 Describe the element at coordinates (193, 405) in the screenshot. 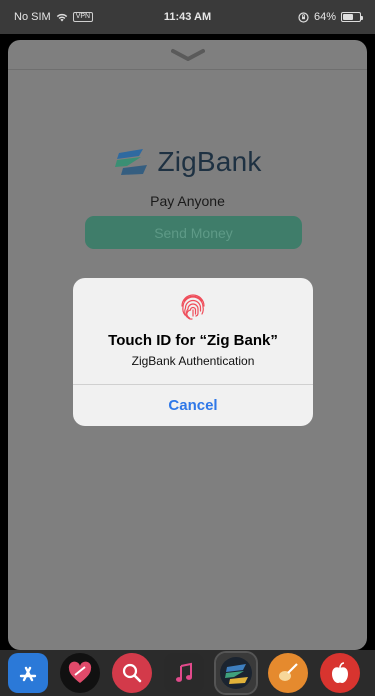

I see `cancel-button: Cancel` at that location.